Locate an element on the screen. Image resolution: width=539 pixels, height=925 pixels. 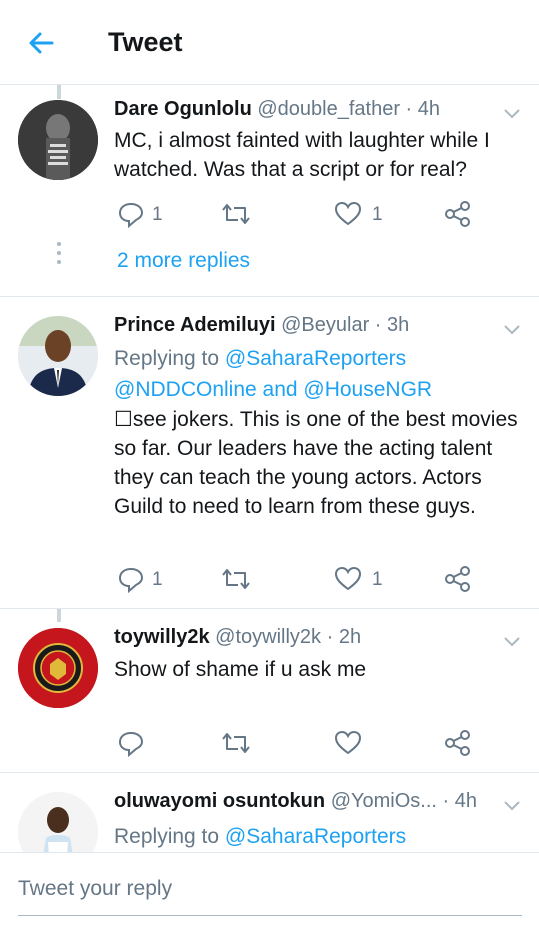
mention-link: @NDDCOnline and @HouseNGR is located at coordinates (273, 389).